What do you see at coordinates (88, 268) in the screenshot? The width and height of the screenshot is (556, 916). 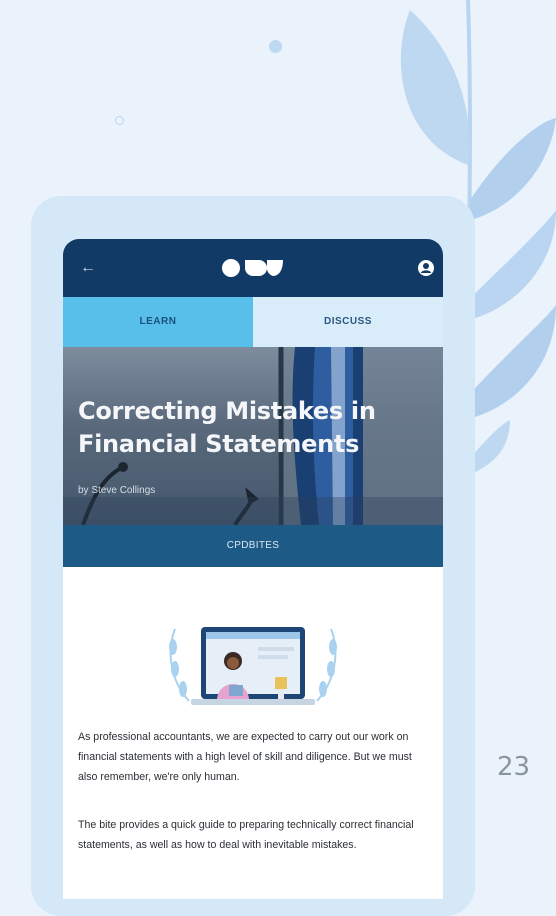 I see `back-arrow-icon: ←` at bounding box center [88, 268].